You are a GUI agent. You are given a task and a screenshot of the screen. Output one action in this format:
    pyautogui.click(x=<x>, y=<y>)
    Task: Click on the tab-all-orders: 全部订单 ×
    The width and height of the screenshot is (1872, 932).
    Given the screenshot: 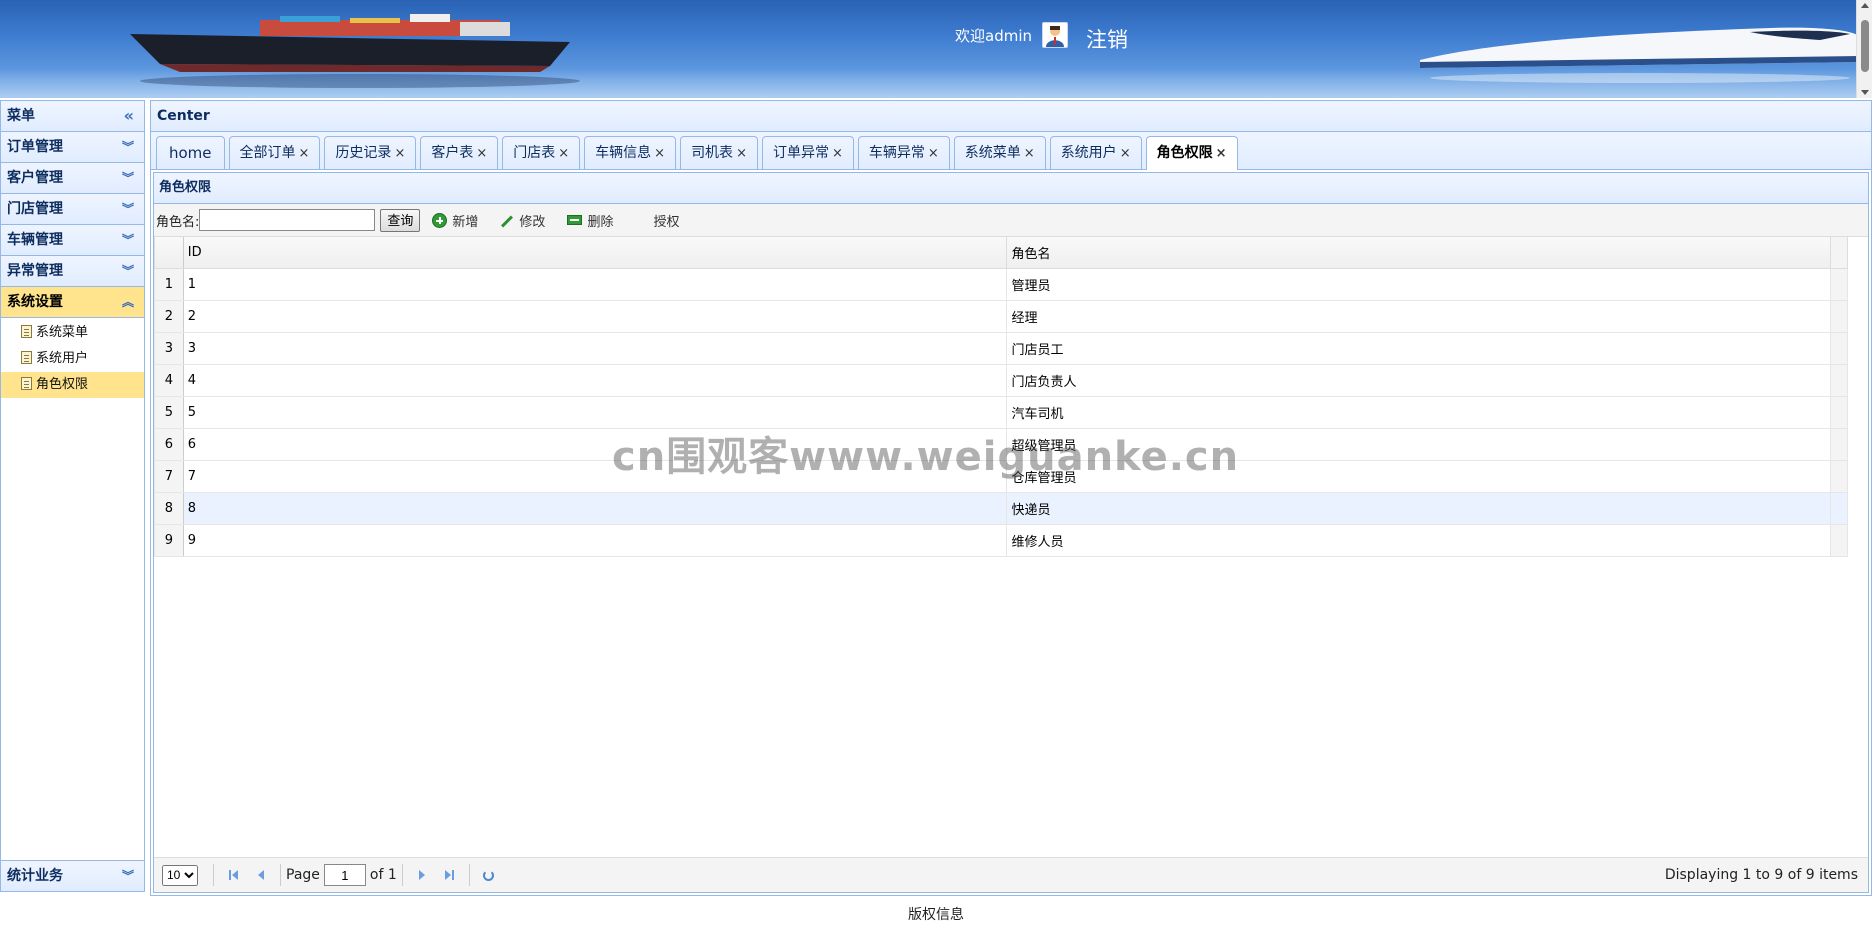 What is the action you would take?
    pyautogui.click(x=274, y=152)
    